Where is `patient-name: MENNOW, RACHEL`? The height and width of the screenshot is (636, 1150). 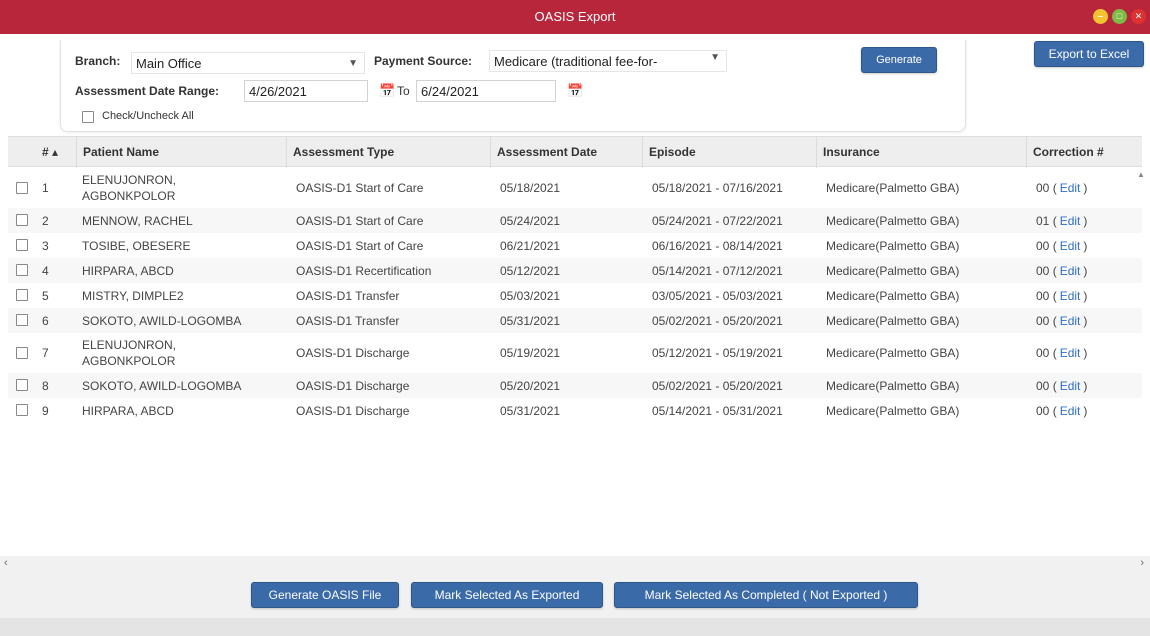
patient-name: MENNOW, RACHEL is located at coordinates (137, 220).